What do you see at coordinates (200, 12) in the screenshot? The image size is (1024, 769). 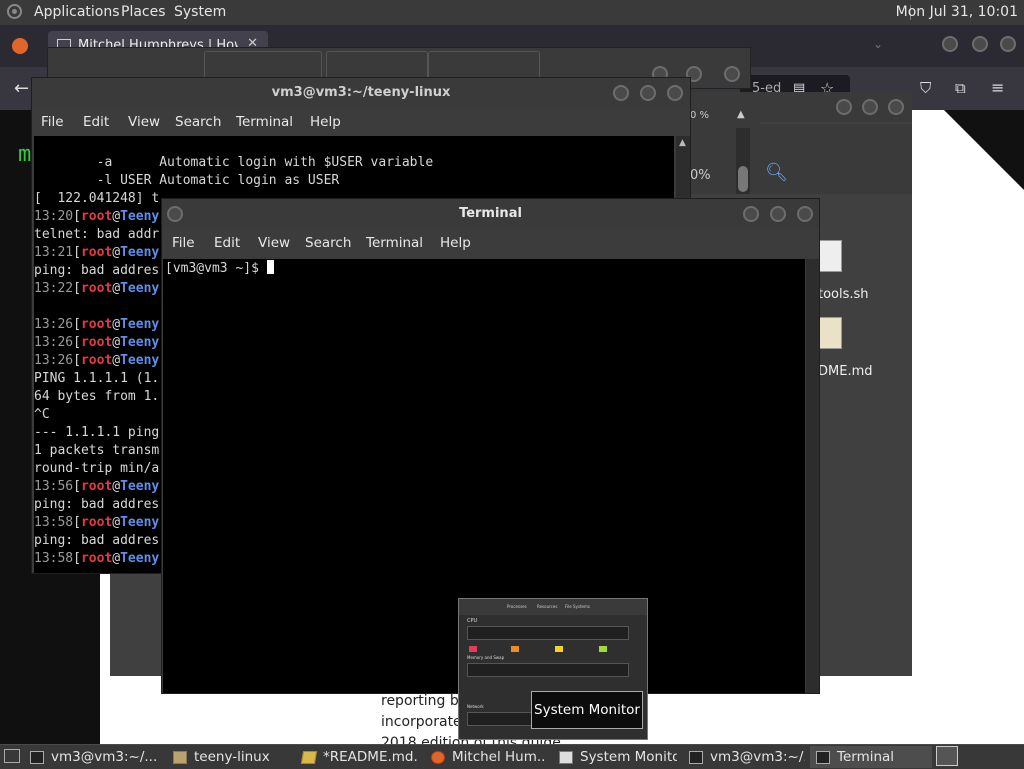 I see `system-menu: System` at bounding box center [200, 12].